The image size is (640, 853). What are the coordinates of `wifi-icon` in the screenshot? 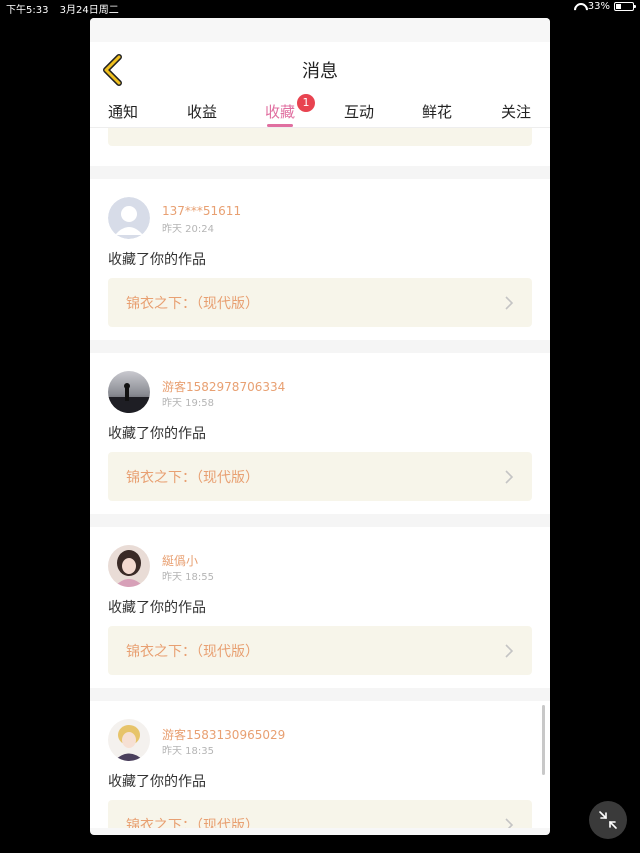 It's located at (579, 7).